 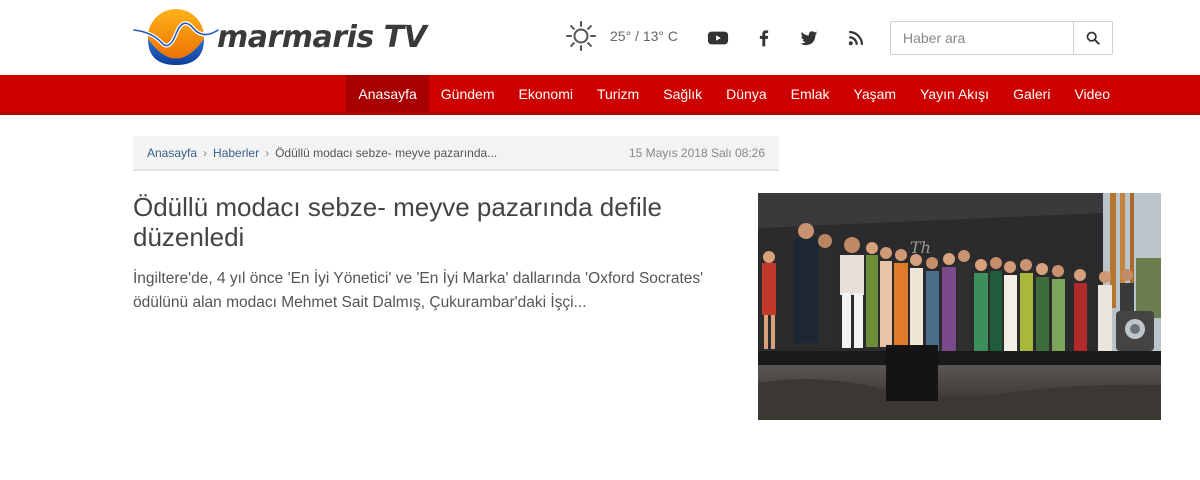 I want to click on site-logo: marmaris TV, so click(x=280, y=37).